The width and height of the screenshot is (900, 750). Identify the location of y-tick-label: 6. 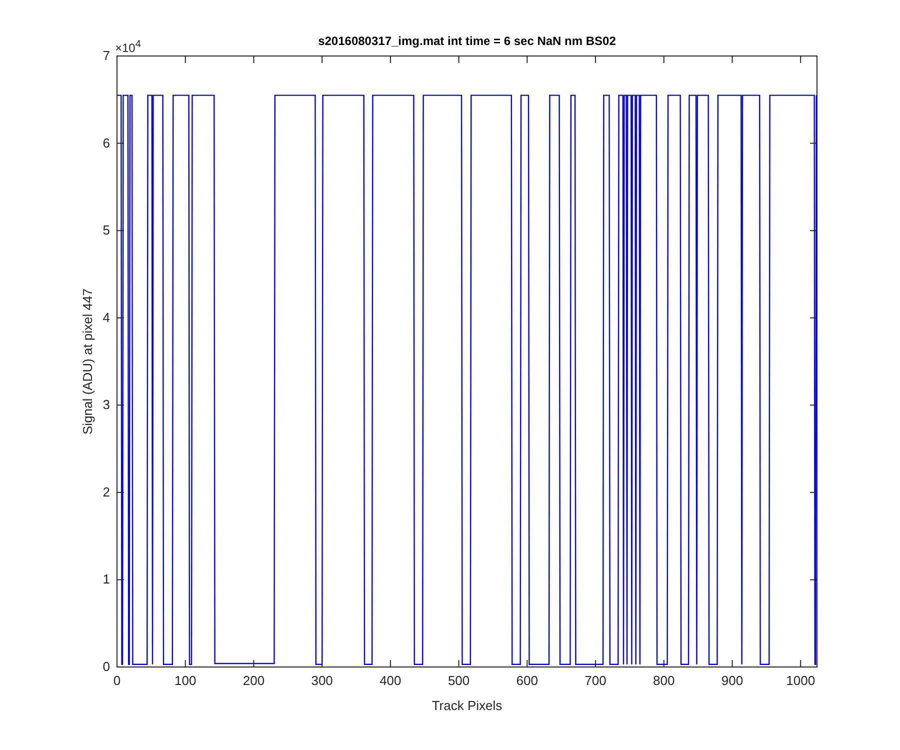
(106, 142).